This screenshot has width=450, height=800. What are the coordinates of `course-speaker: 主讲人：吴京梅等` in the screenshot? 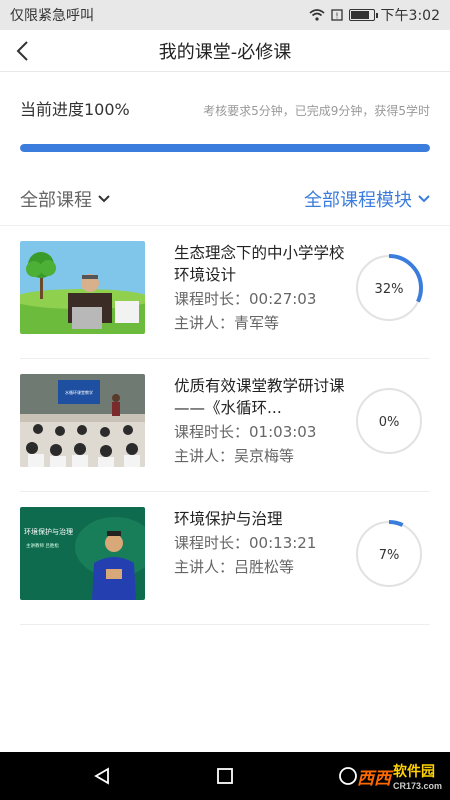 It's located at (263, 456).